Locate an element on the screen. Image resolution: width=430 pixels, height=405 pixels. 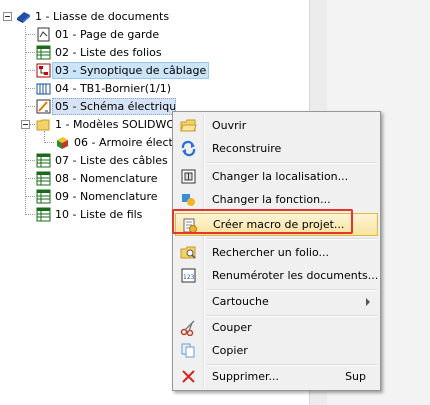
tree-item-label: 07 - Liste des câbles is located at coordinates (111, 160).